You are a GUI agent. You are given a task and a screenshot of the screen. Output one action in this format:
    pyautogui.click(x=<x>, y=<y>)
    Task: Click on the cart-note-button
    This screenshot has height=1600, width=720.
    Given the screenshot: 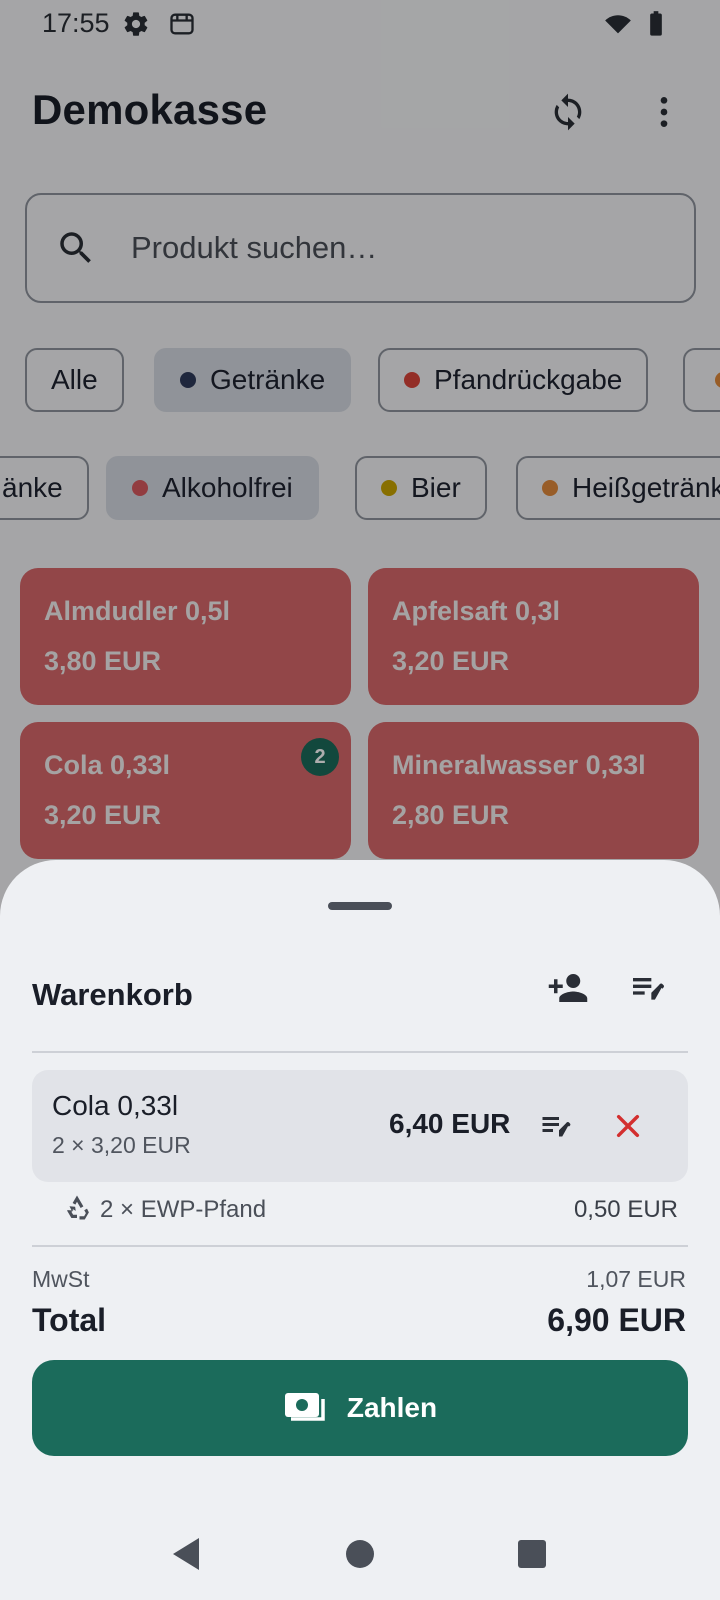 What is the action you would take?
    pyautogui.click(x=648, y=988)
    